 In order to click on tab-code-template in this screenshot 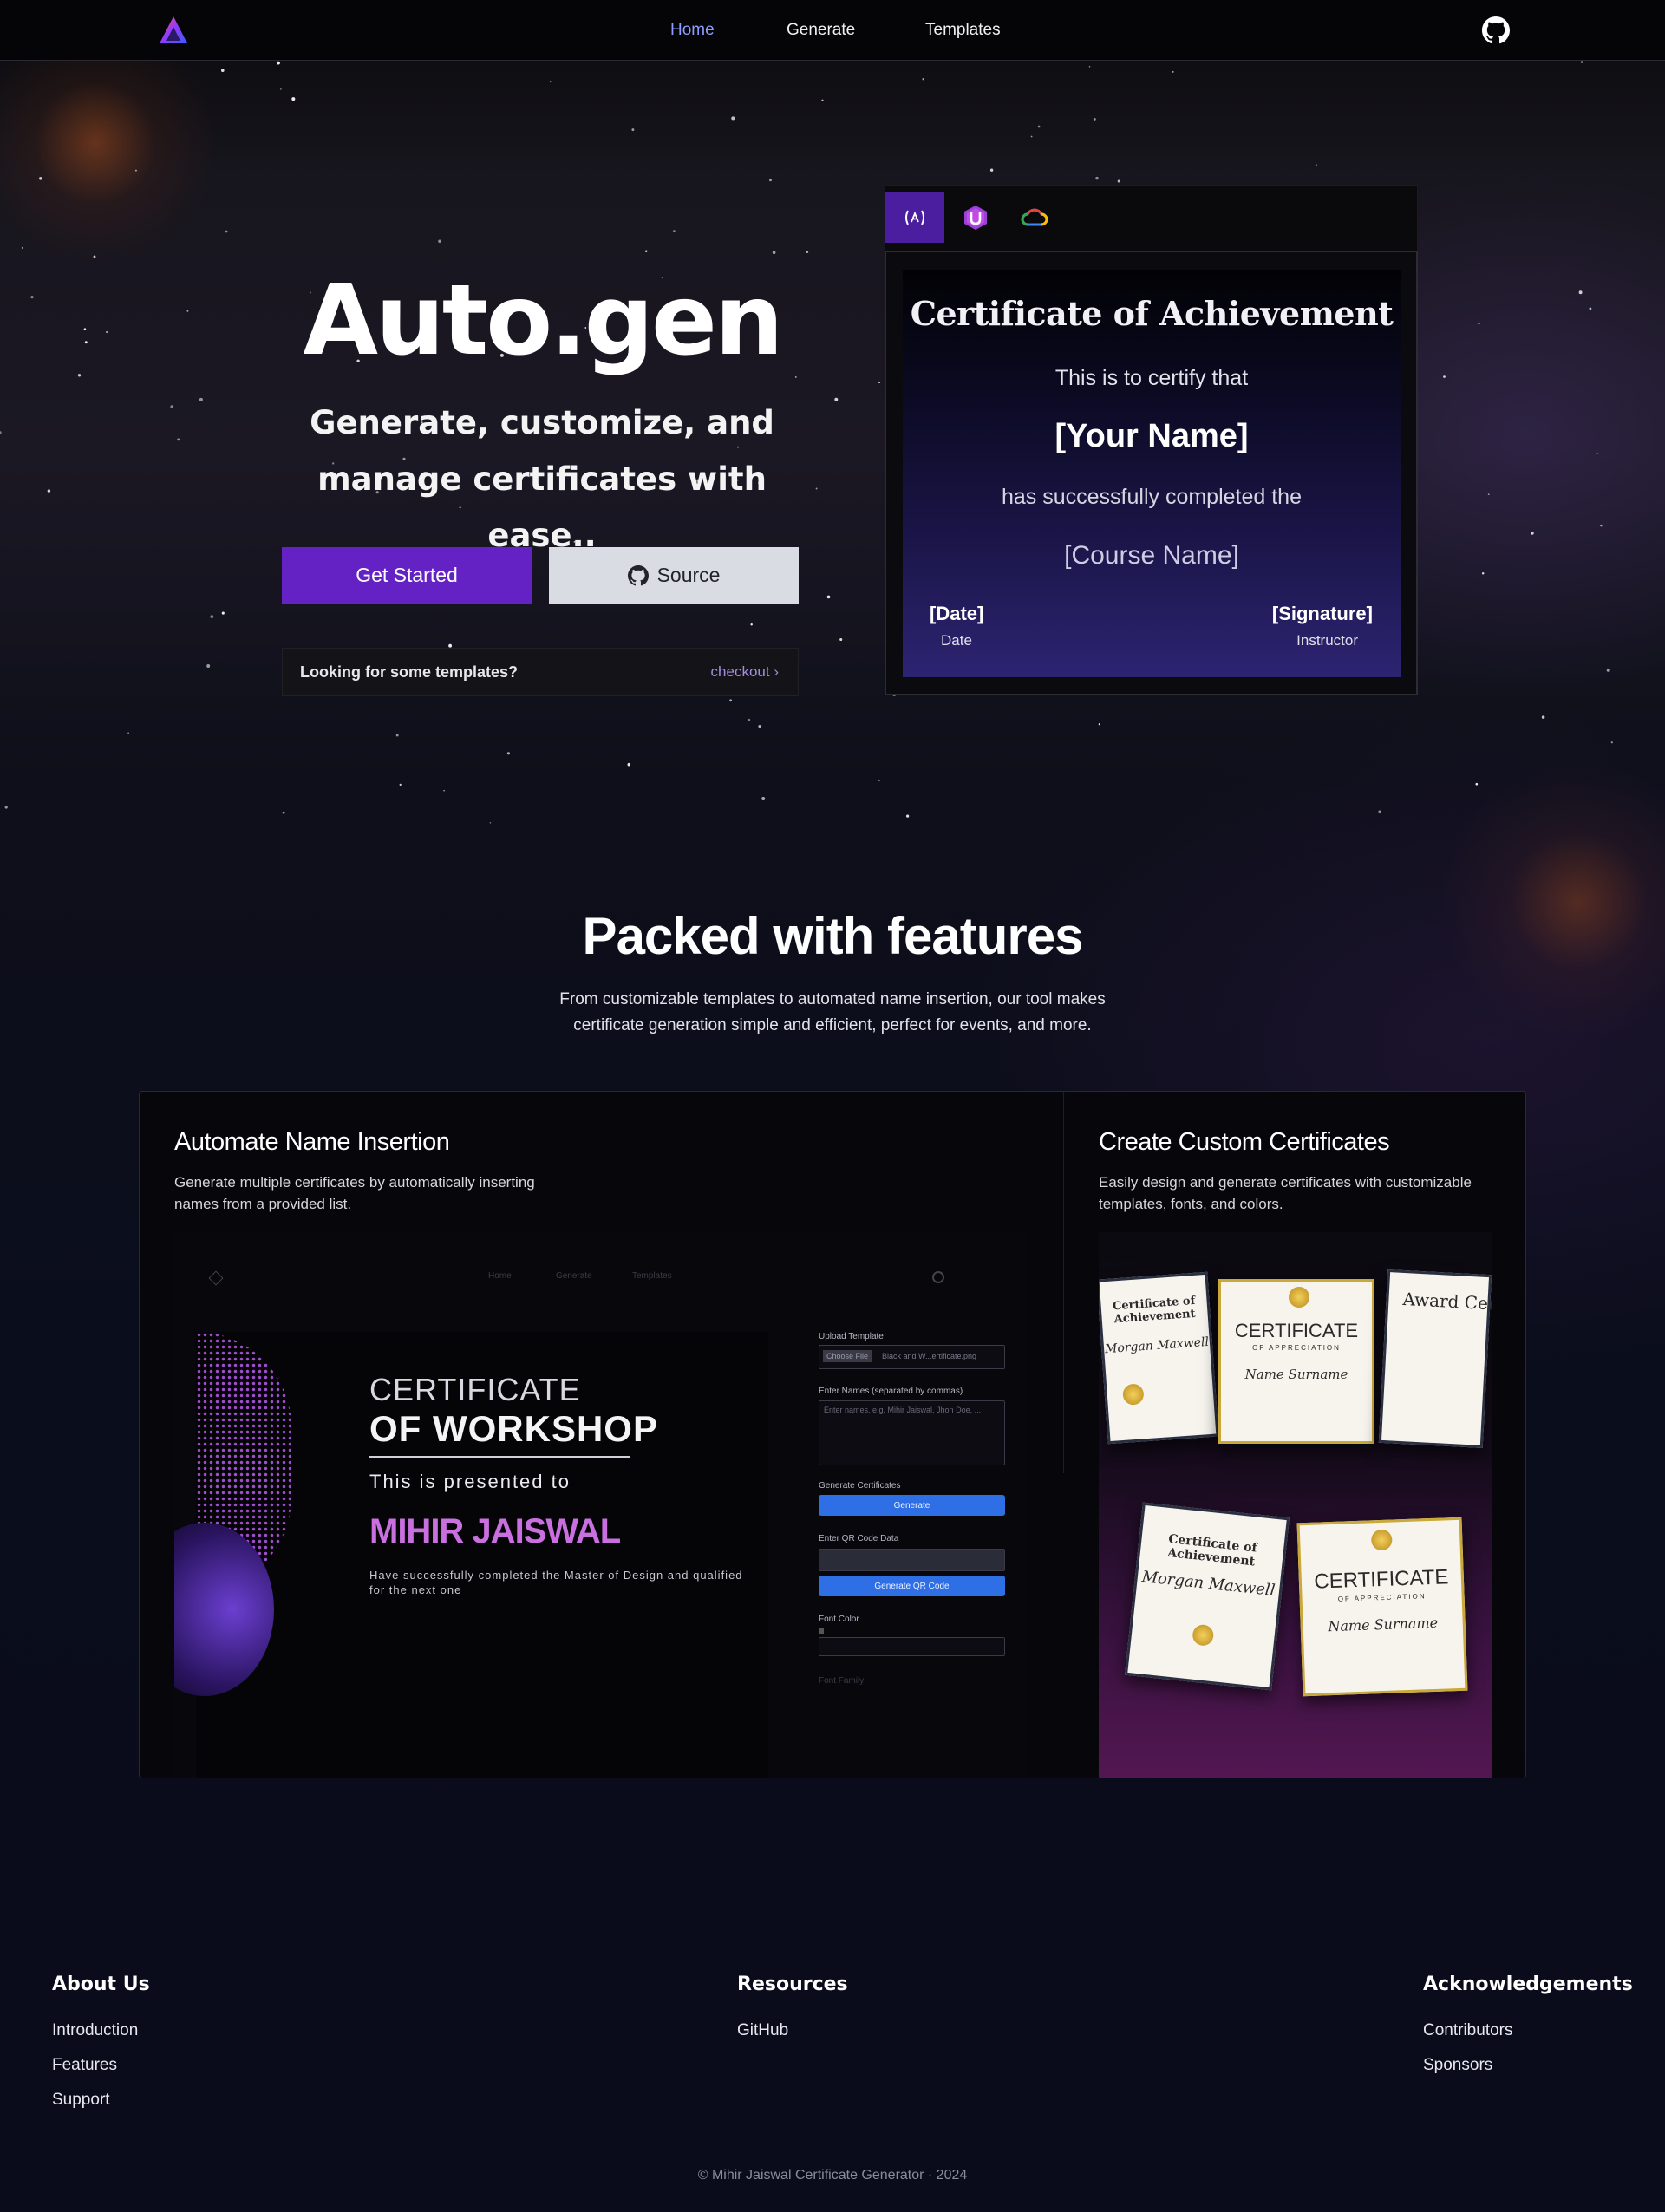, I will do `click(914, 217)`.